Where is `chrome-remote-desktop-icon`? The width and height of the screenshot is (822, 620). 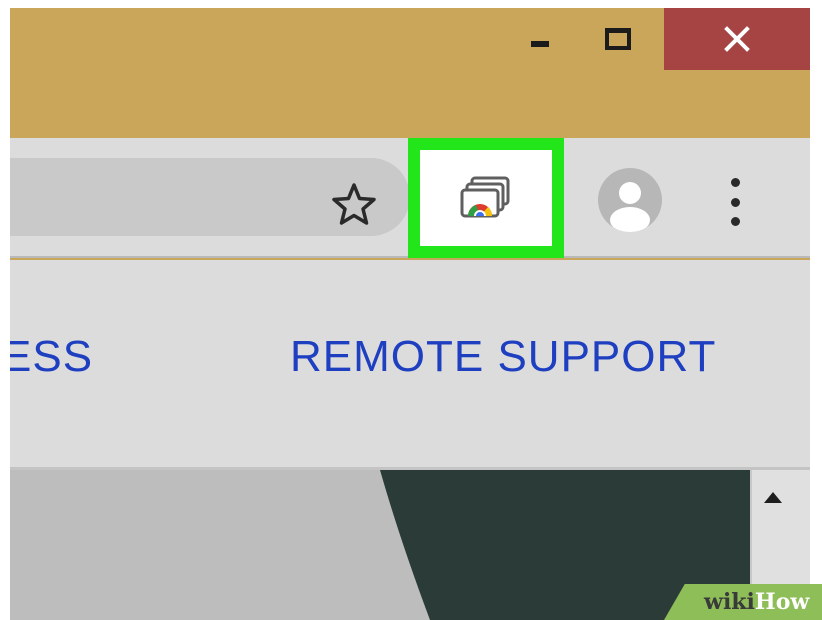
chrome-remote-desktop-icon is located at coordinates (485, 197).